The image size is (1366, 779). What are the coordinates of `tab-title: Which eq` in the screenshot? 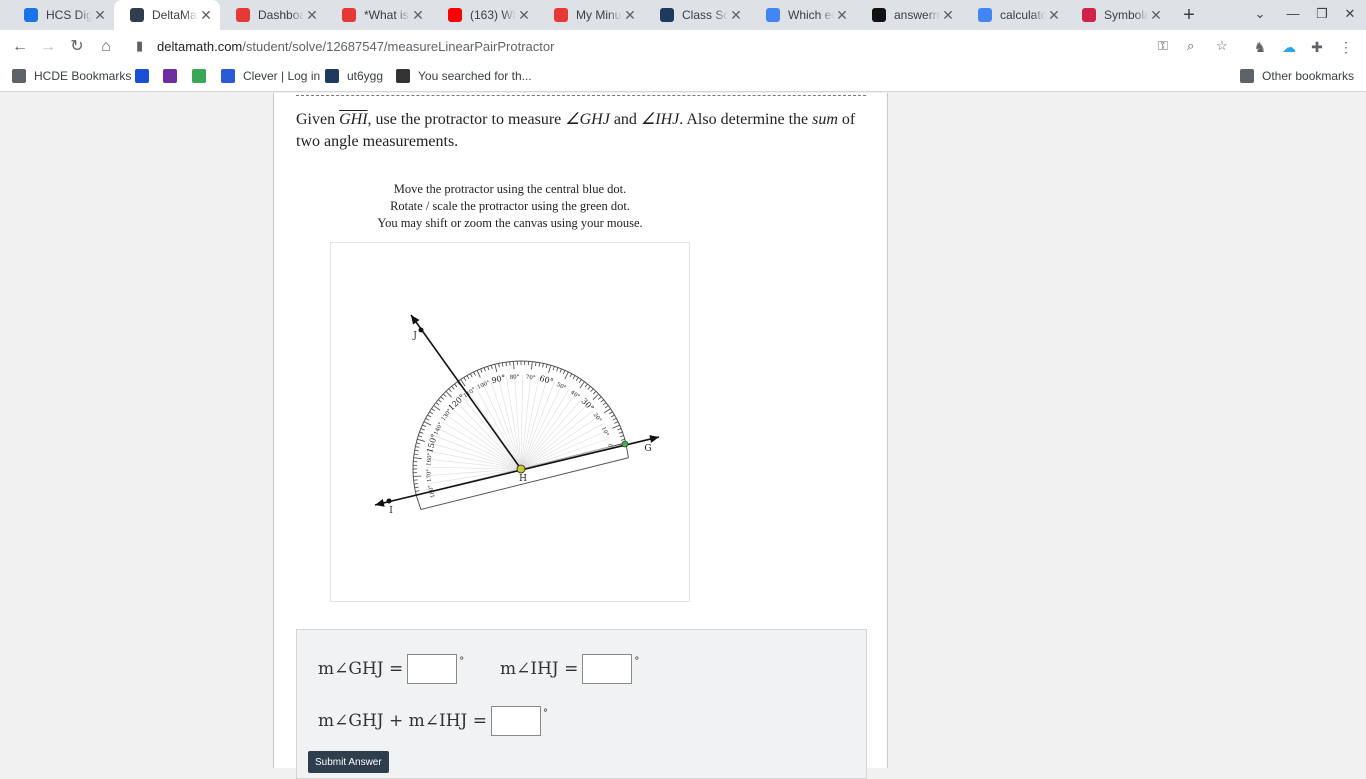 It's located at (811, 15).